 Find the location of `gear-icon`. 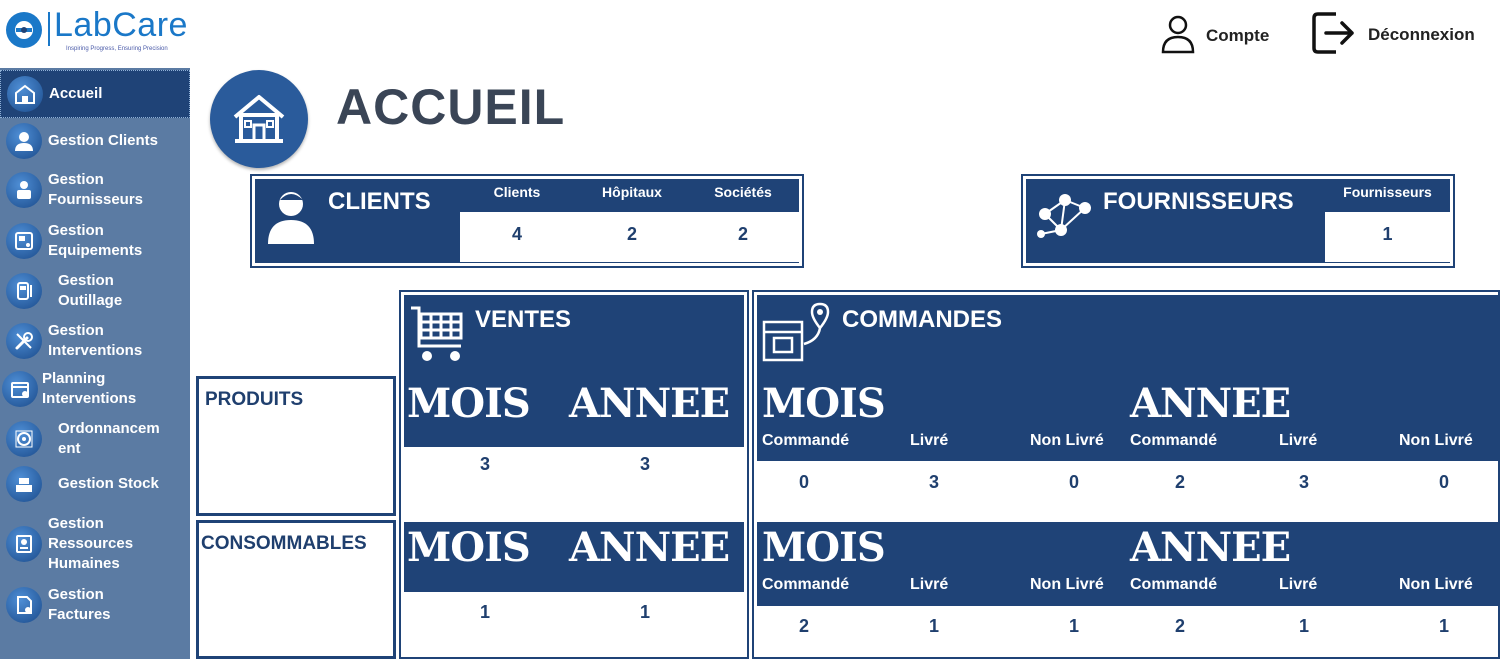

gear-icon is located at coordinates (24, 439).